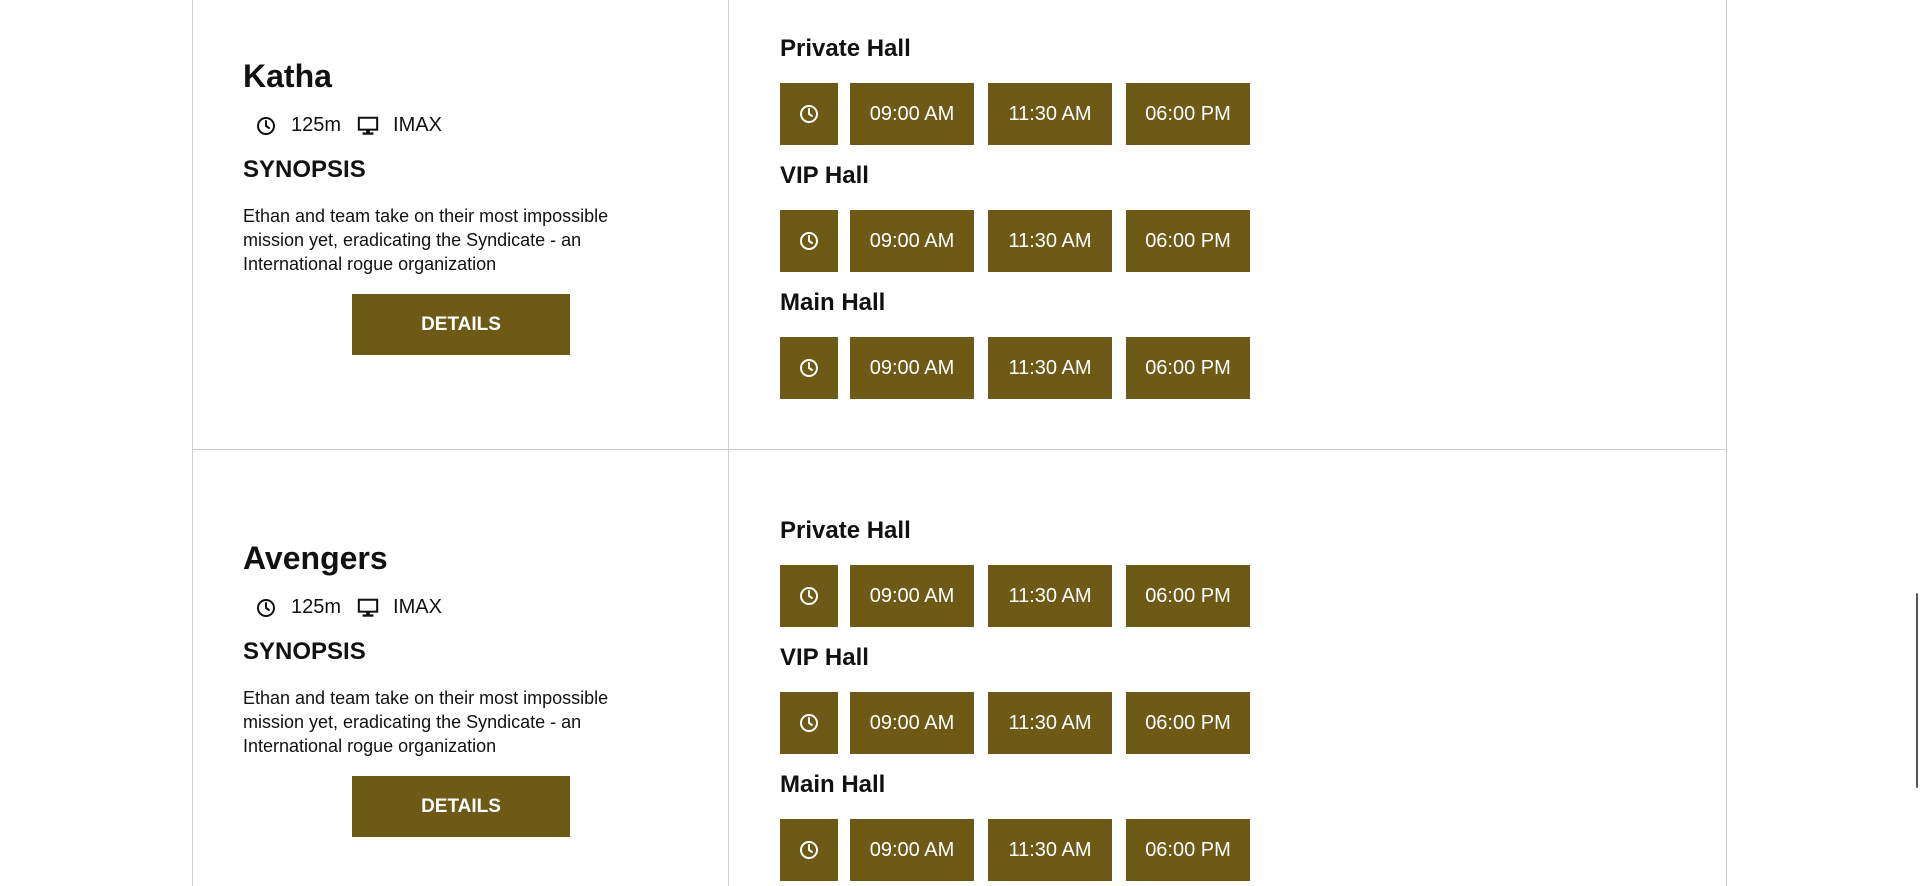 The image size is (1920, 886). What do you see at coordinates (315, 558) in the screenshot?
I see `movie-title: Avengers` at bounding box center [315, 558].